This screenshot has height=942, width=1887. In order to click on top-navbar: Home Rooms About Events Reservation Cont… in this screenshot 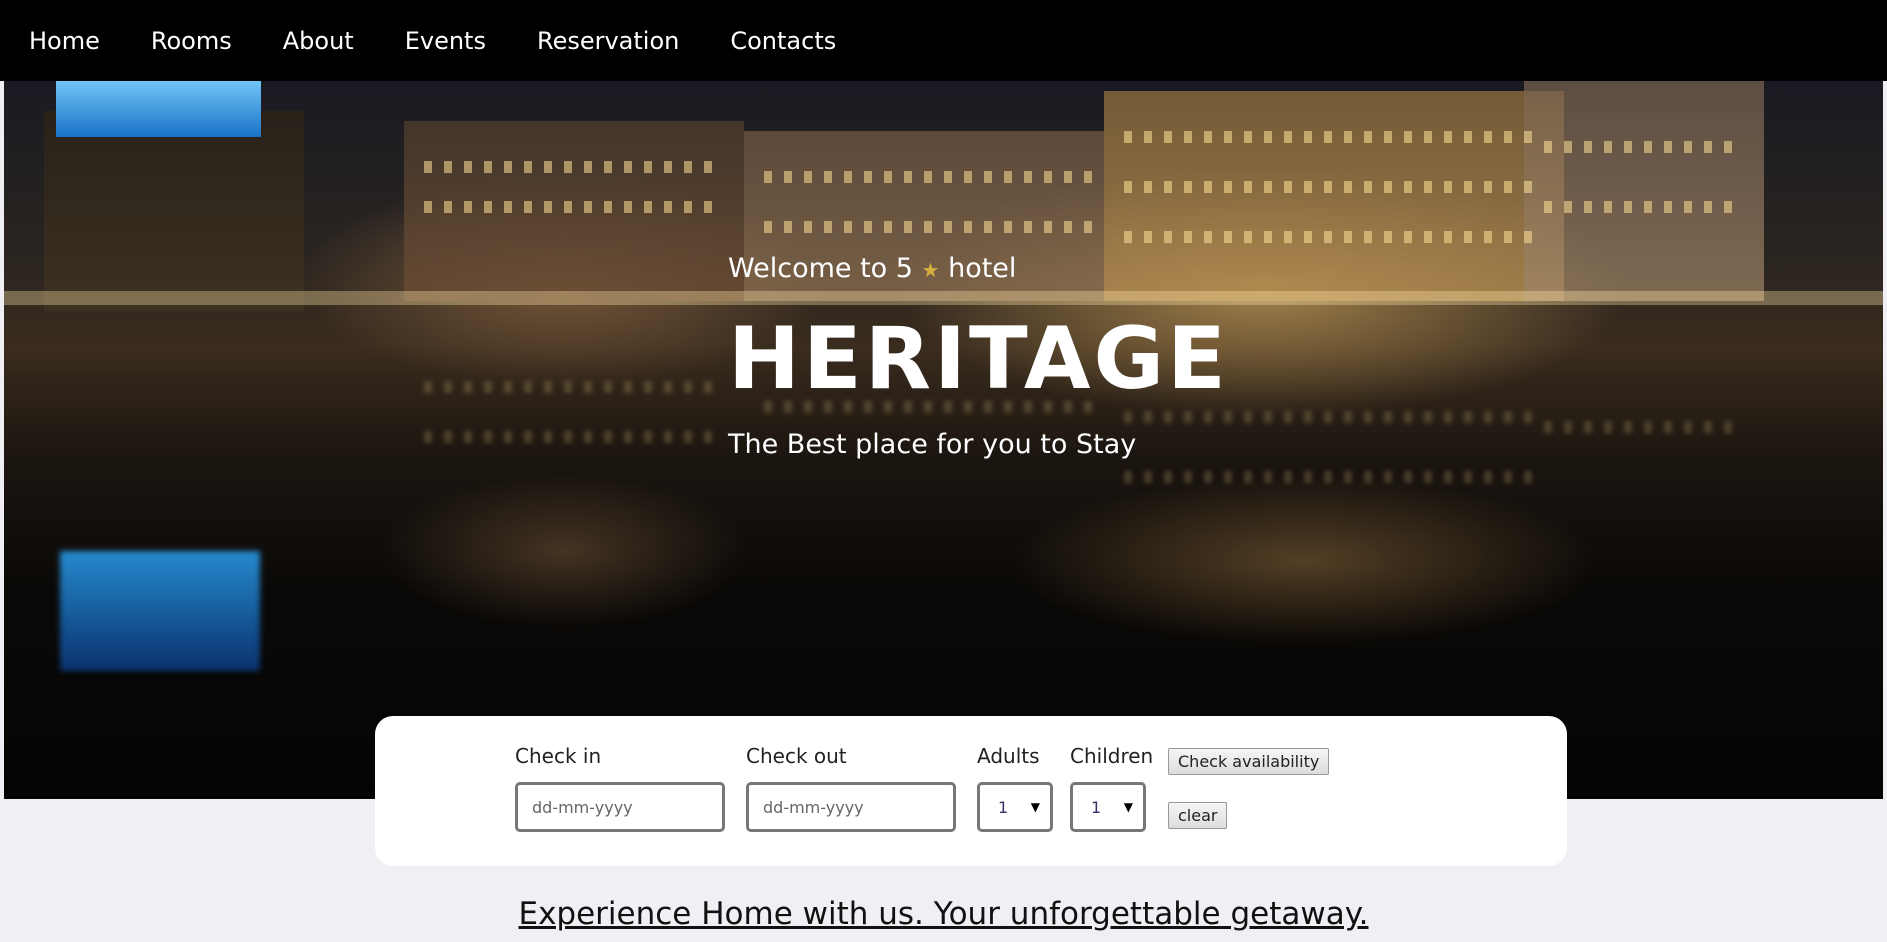, I will do `click(943, 40)`.